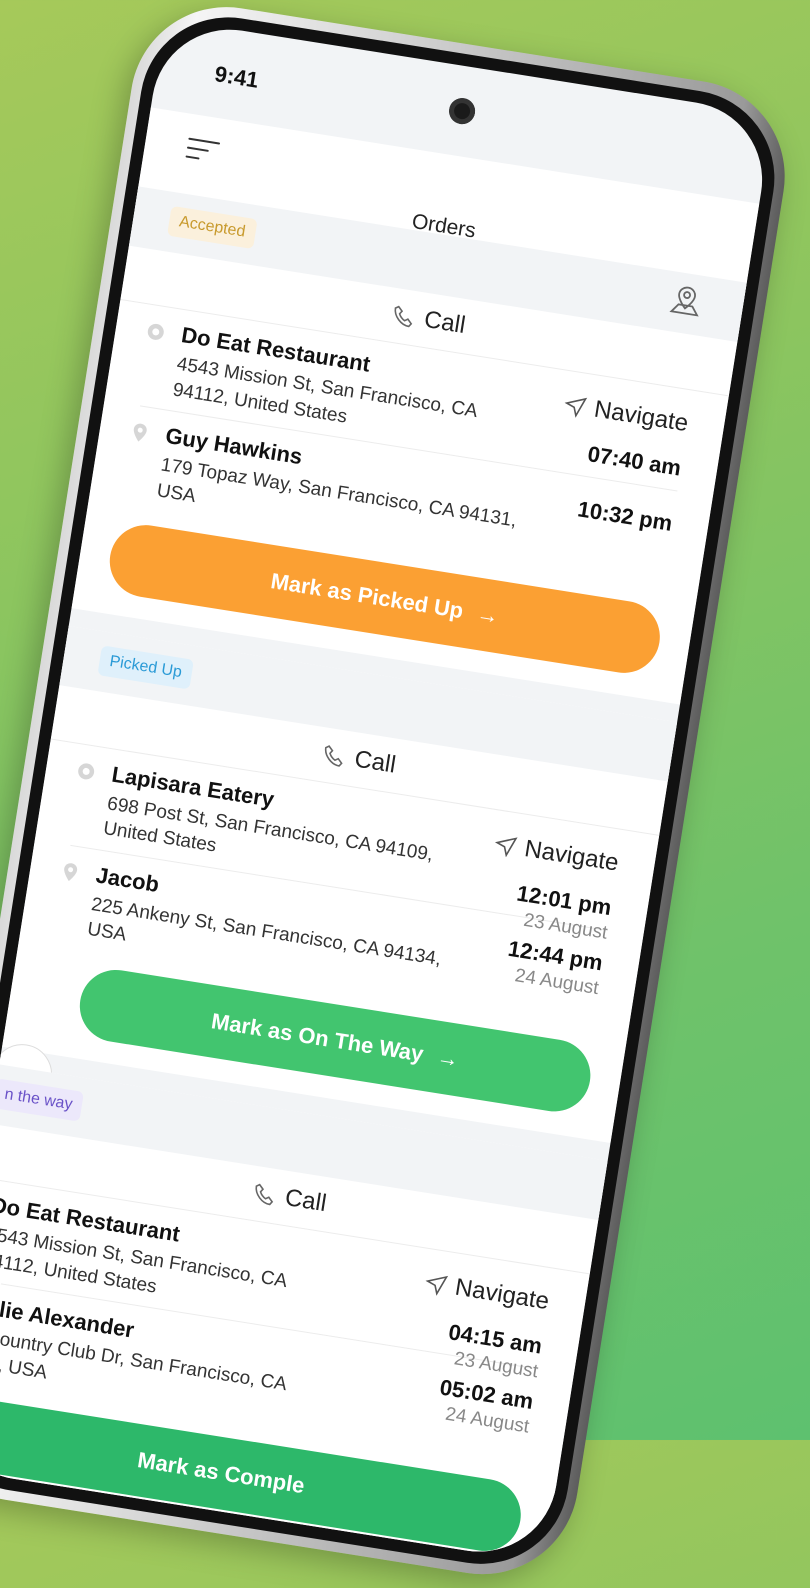 The image size is (810, 1588). I want to click on status-badge: Picked Up, so click(145, 667).